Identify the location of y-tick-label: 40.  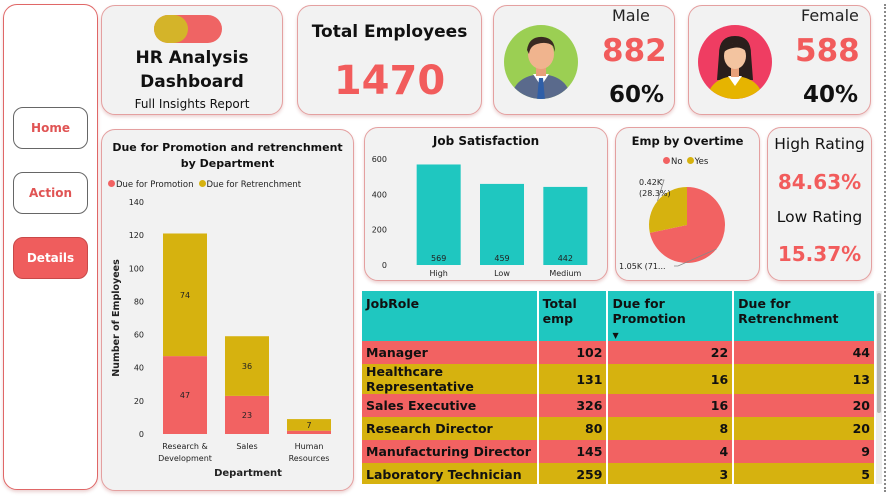
(139, 368).